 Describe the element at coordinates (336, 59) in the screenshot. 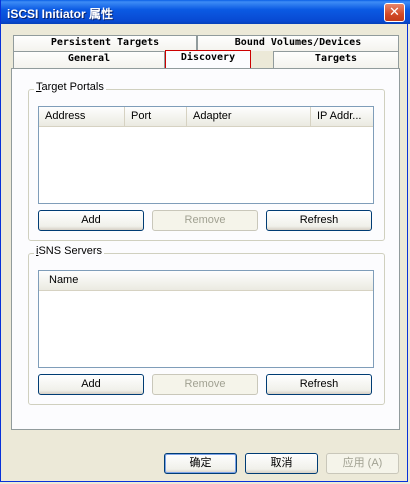

I see `tab-targets: Targets` at that location.